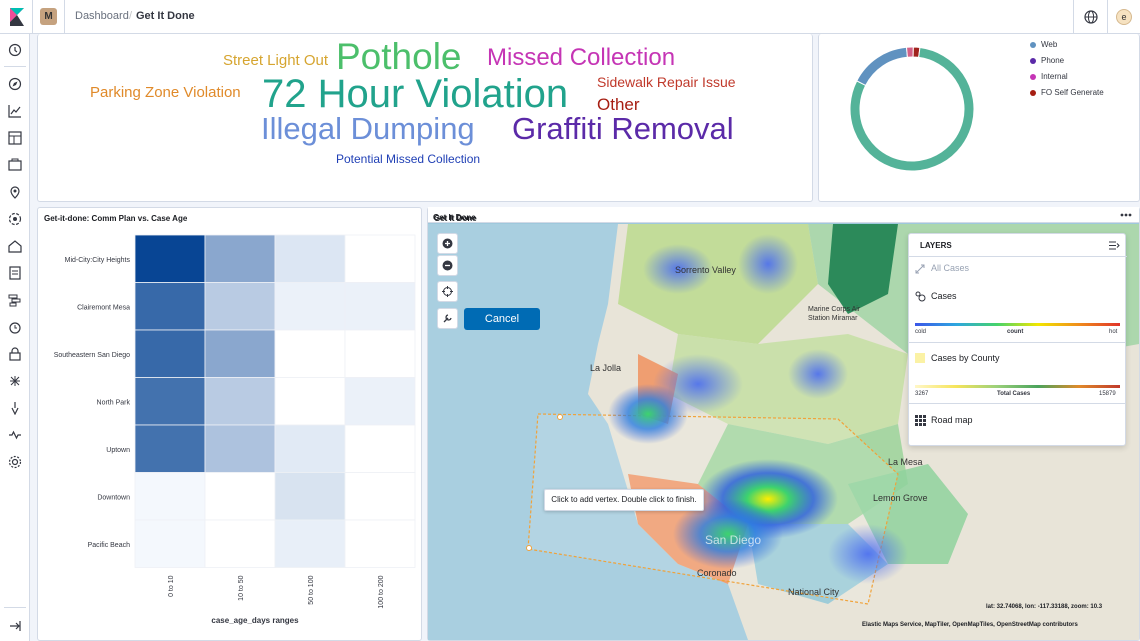 The width and height of the screenshot is (1140, 641). I want to click on map-label: Lemon Grove, so click(900, 498).